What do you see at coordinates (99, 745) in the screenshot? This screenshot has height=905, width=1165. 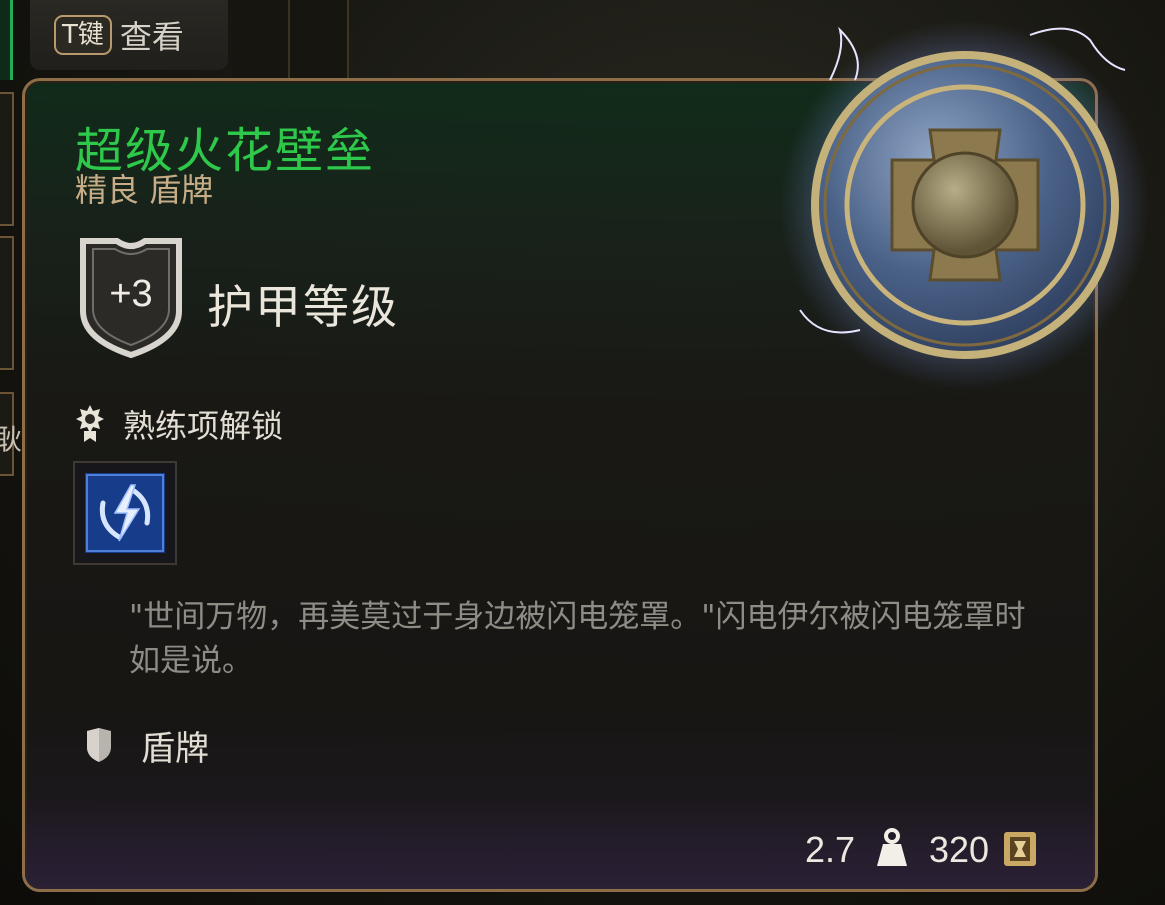 I see `shield-type-icon` at bounding box center [99, 745].